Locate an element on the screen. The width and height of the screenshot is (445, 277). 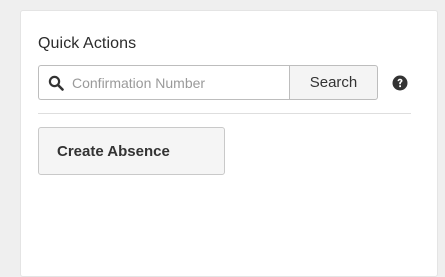
search-icon is located at coordinates (56, 83).